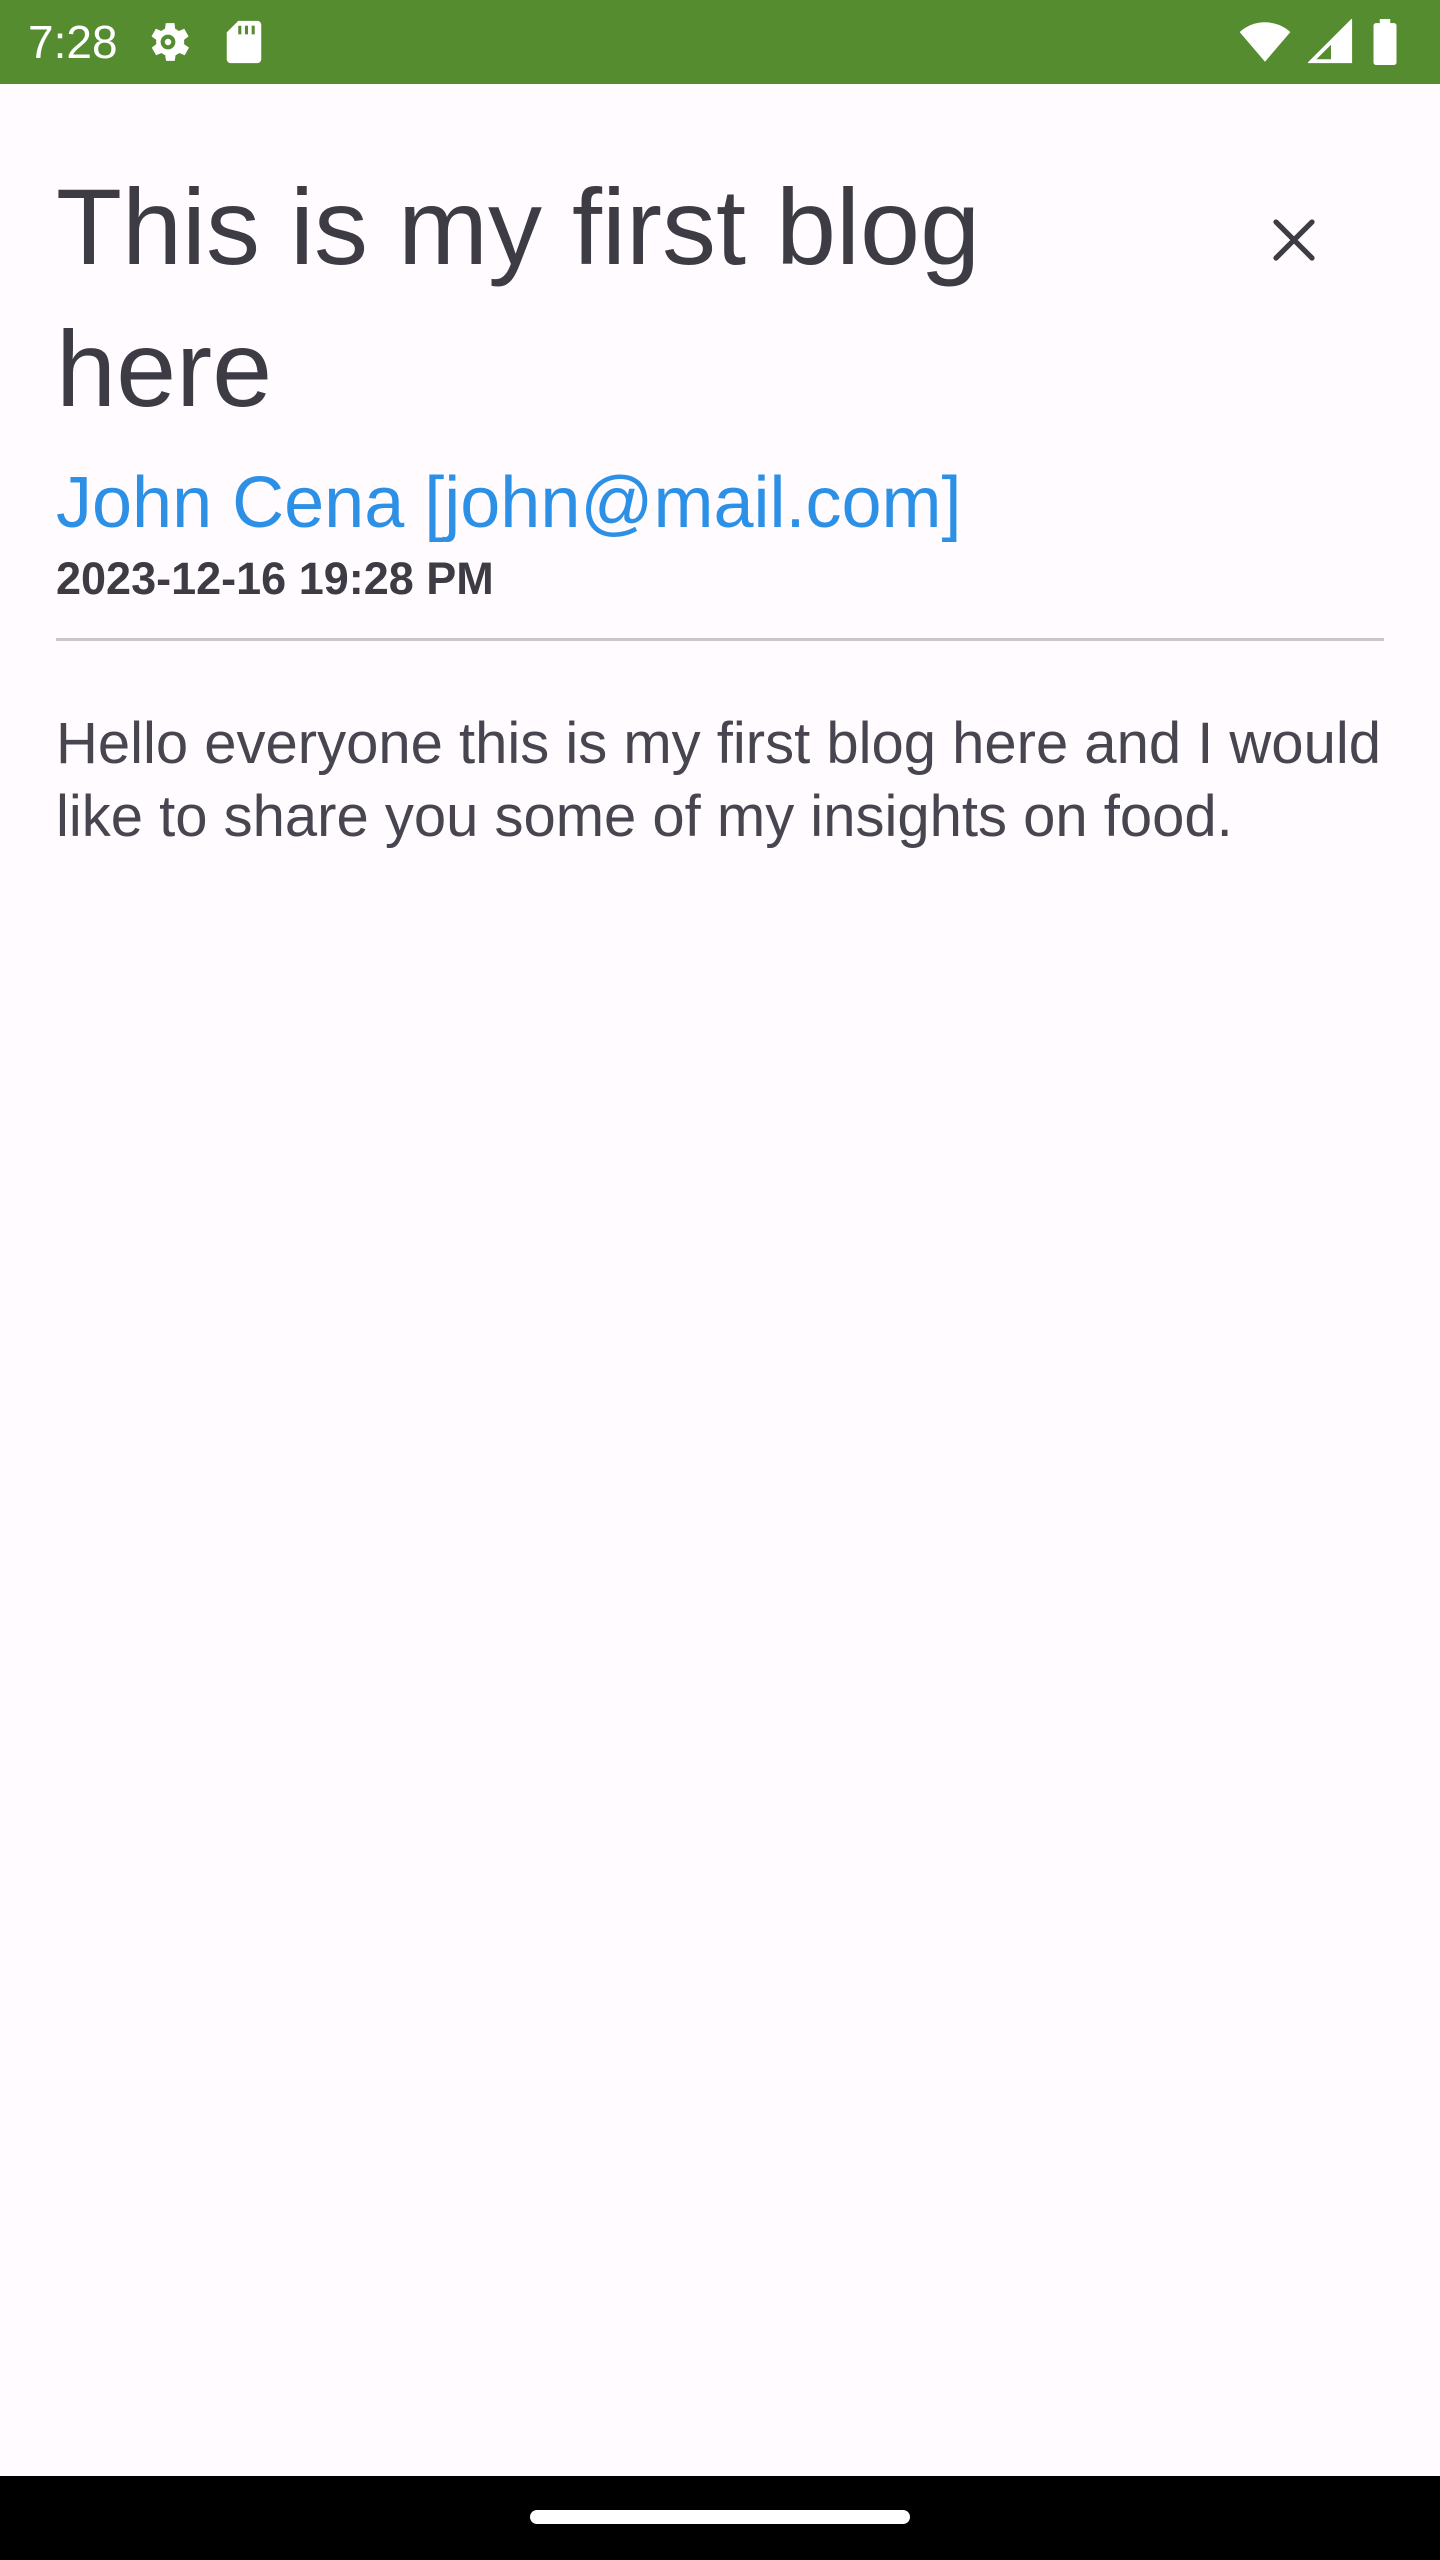  I want to click on navigation-bar, so click(720, 2518).